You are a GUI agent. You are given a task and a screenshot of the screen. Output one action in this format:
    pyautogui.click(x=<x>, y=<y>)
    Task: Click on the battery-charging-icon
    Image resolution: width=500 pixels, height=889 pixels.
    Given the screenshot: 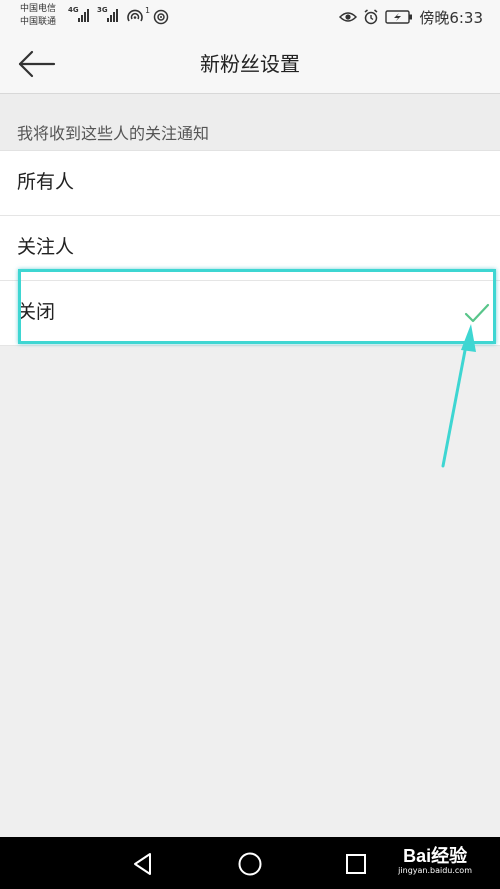 What is the action you would take?
    pyautogui.click(x=399, y=17)
    